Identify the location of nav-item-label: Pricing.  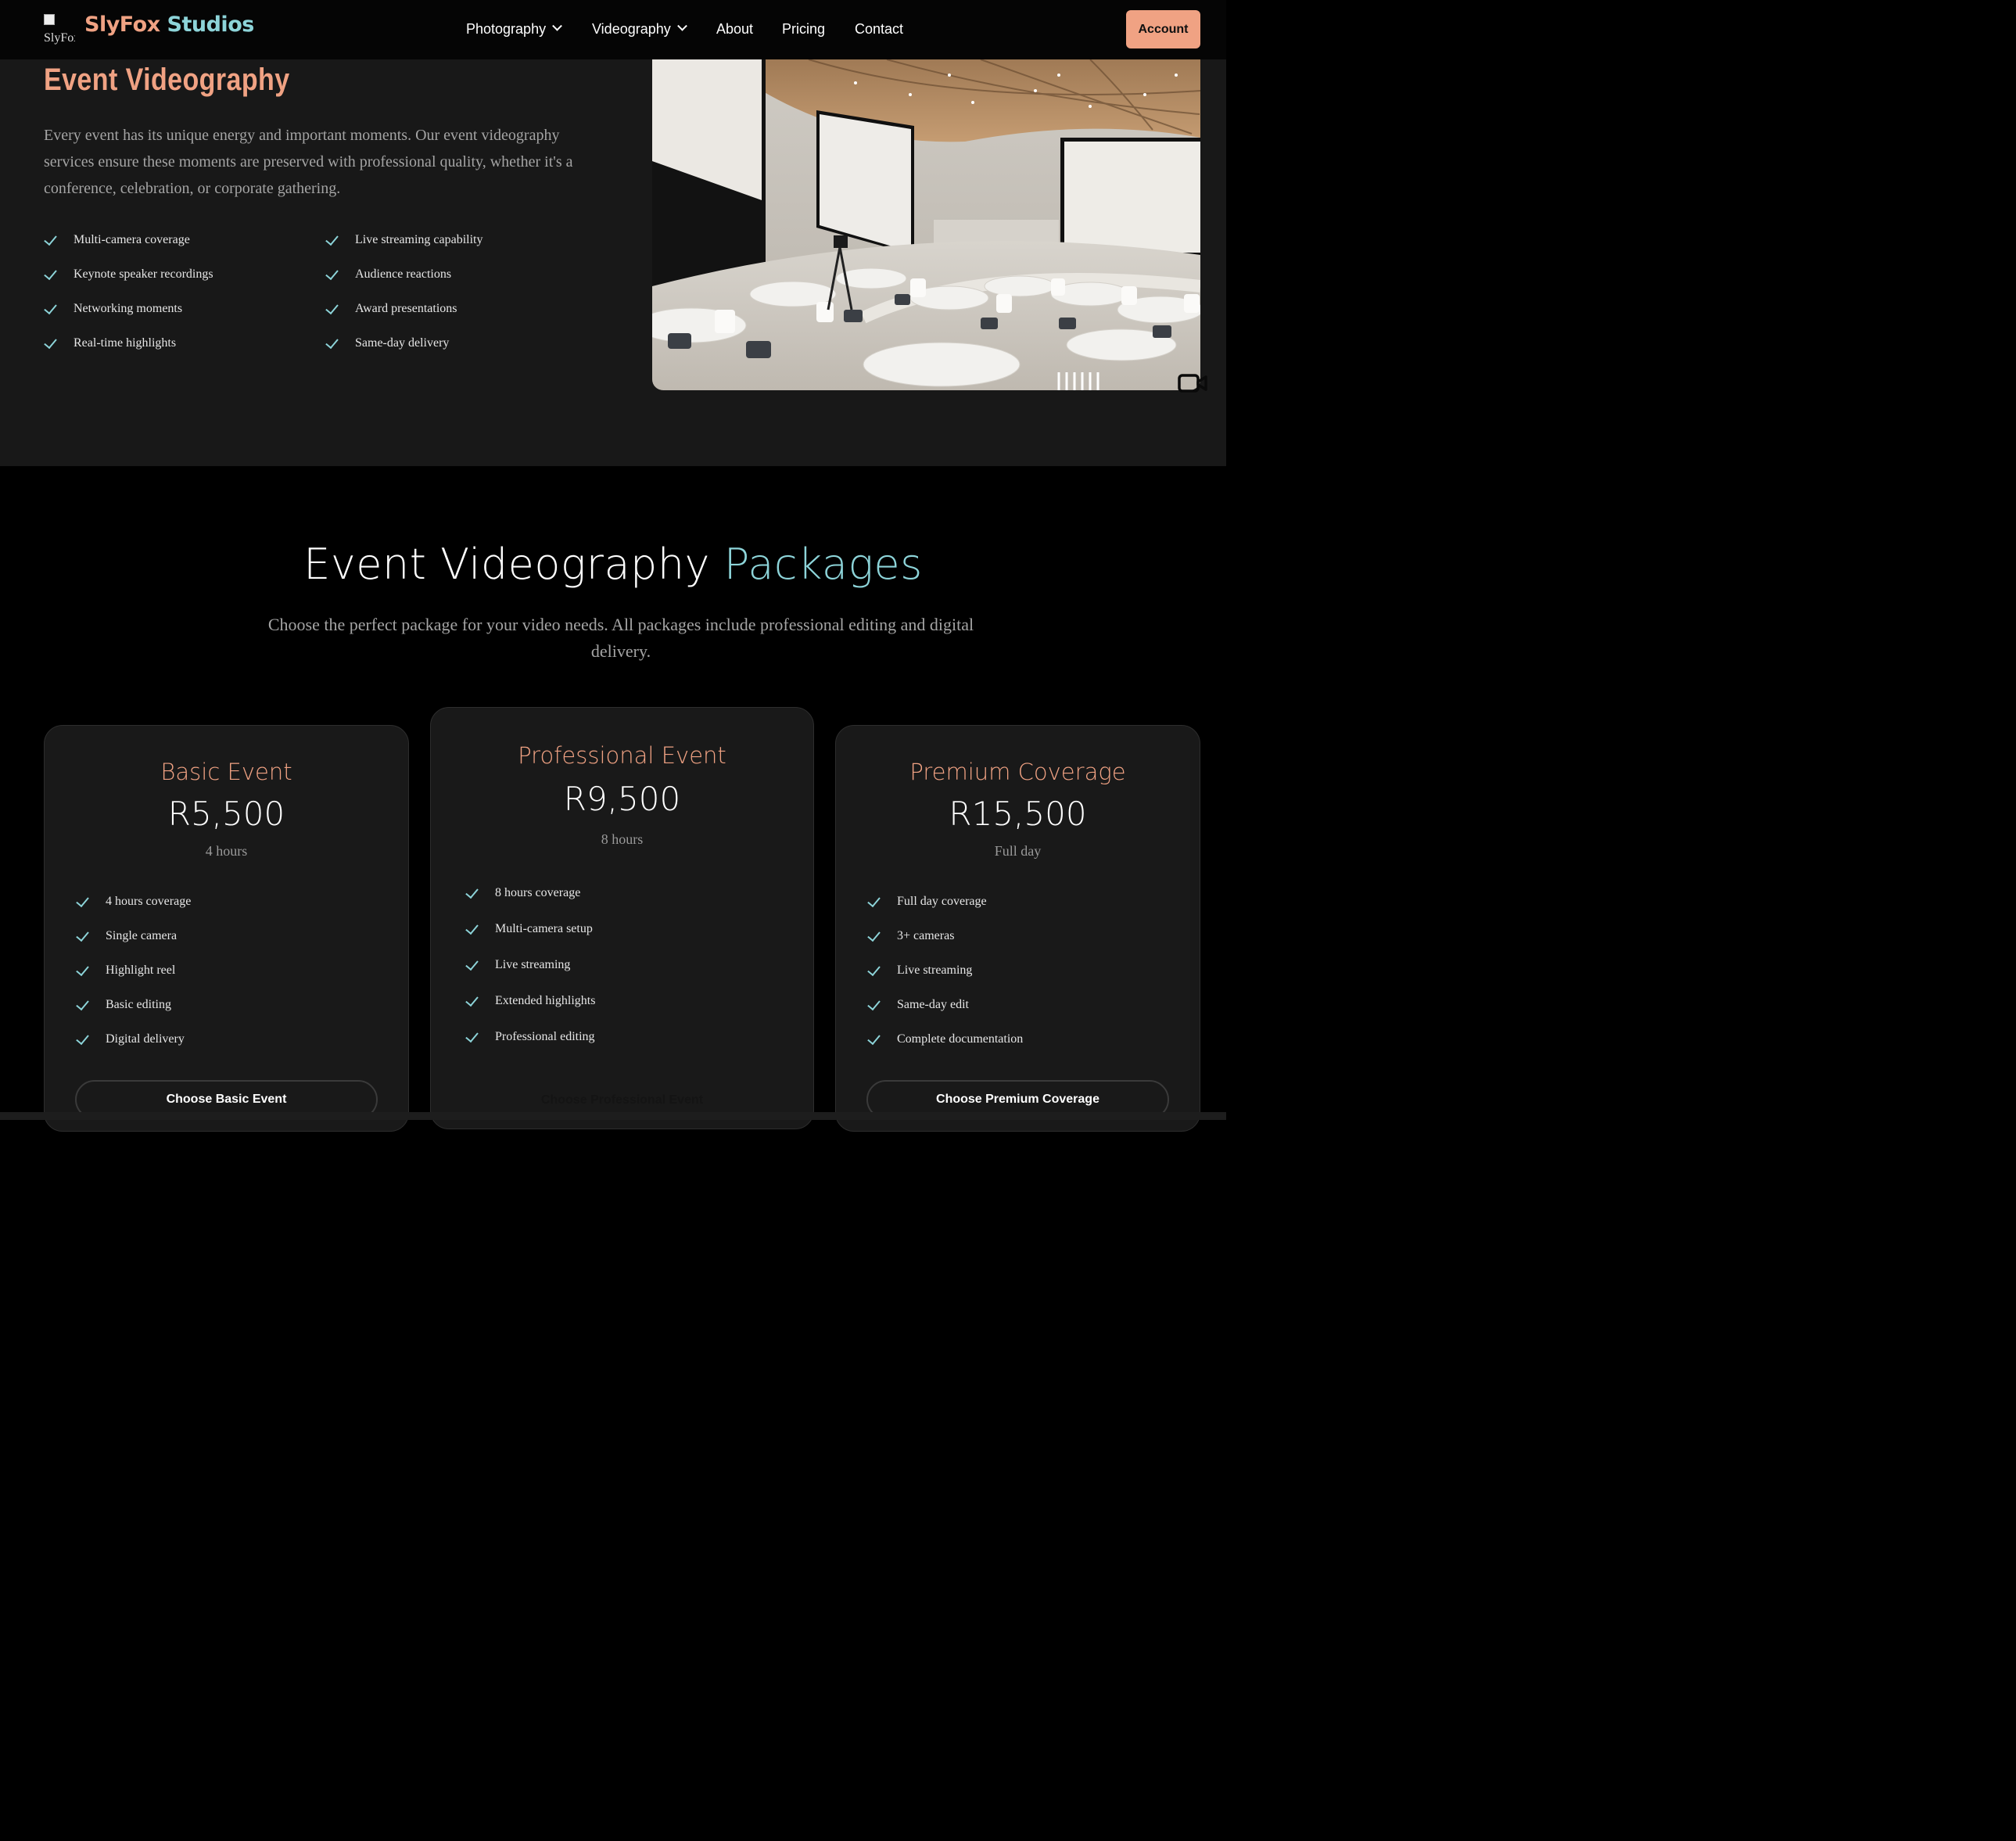
(804, 29).